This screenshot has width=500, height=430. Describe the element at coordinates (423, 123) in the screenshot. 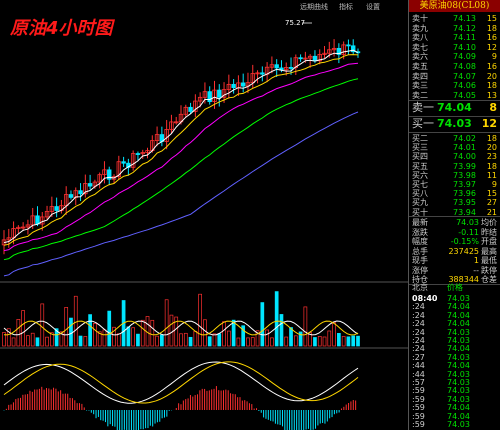

I see `bid1-label: 买一` at that location.